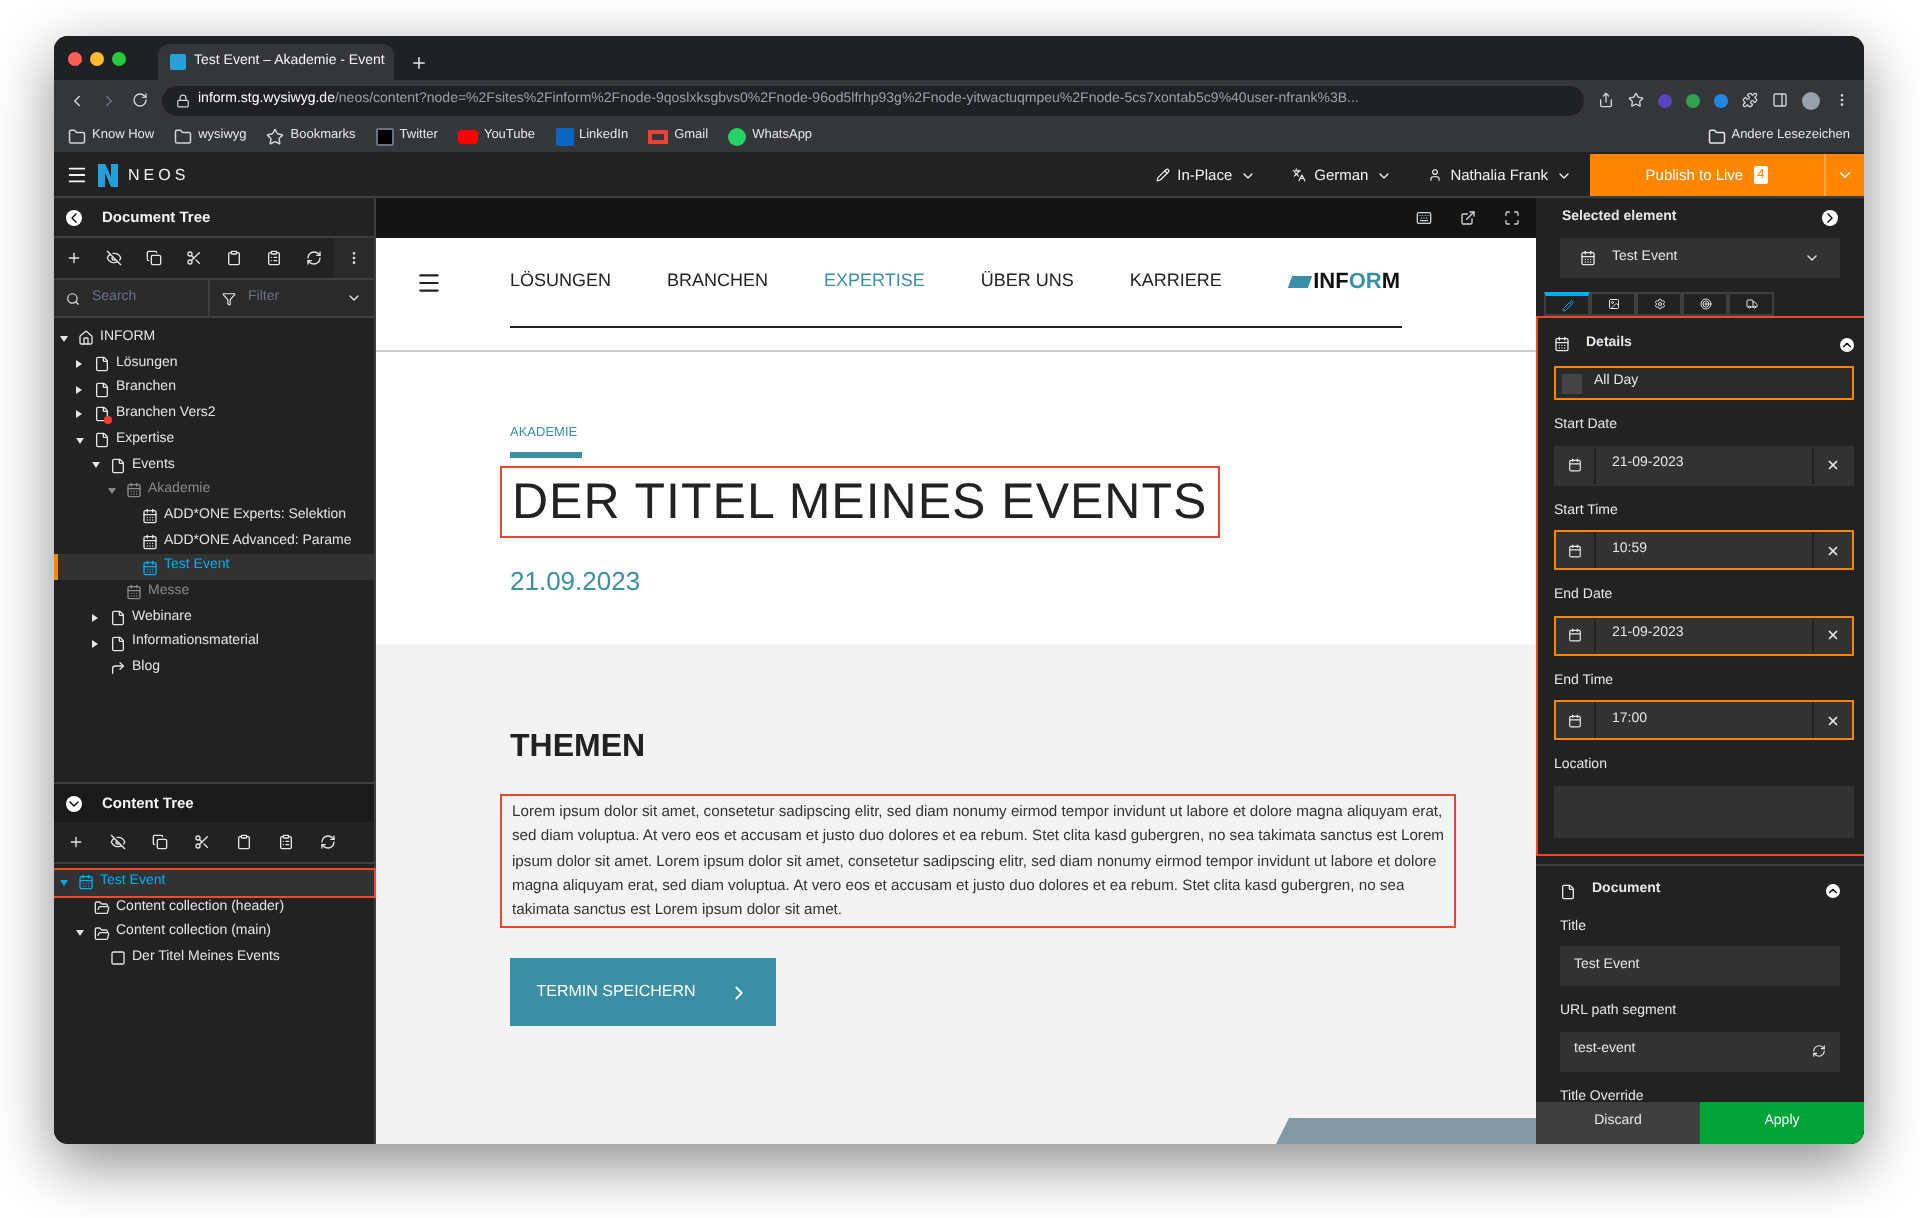 The image size is (1920, 1218). Describe the element at coordinates (109, 100) in the screenshot. I see `forward-icon` at that location.